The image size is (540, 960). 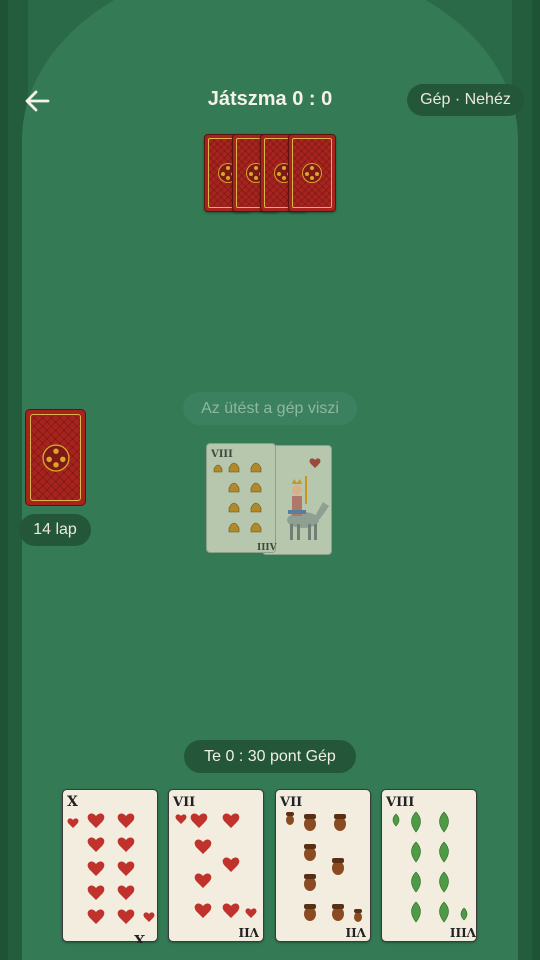 I want to click on opponent-mode-badge: Gép · Nehéz, so click(x=465, y=100).